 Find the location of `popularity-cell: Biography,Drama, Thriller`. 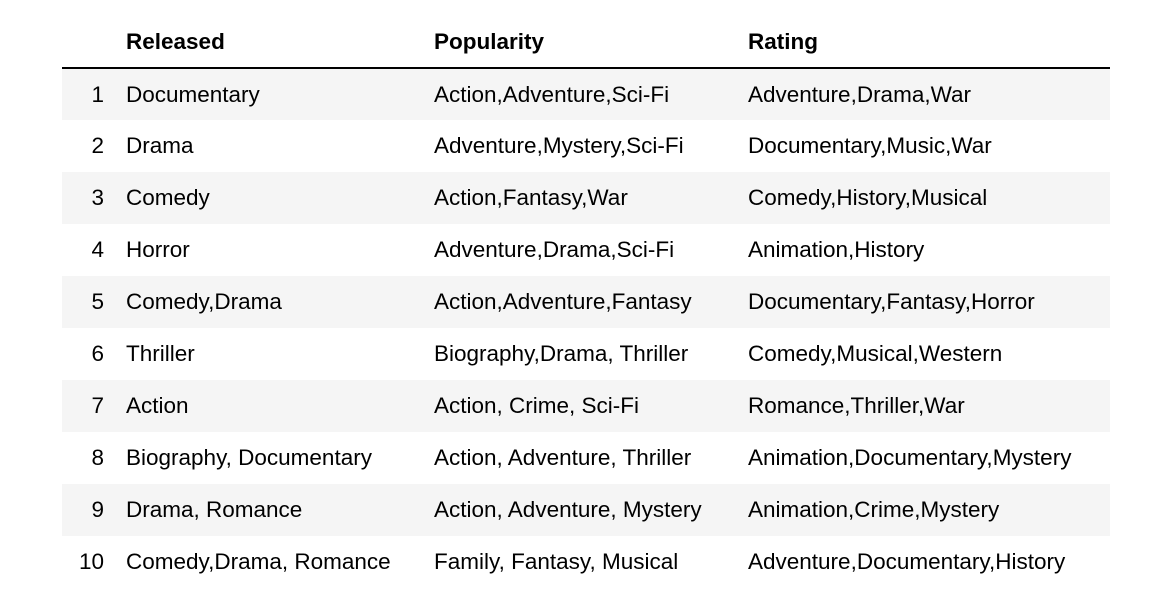

popularity-cell: Biography,Drama, Thriller is located at coordinates (561, 353).